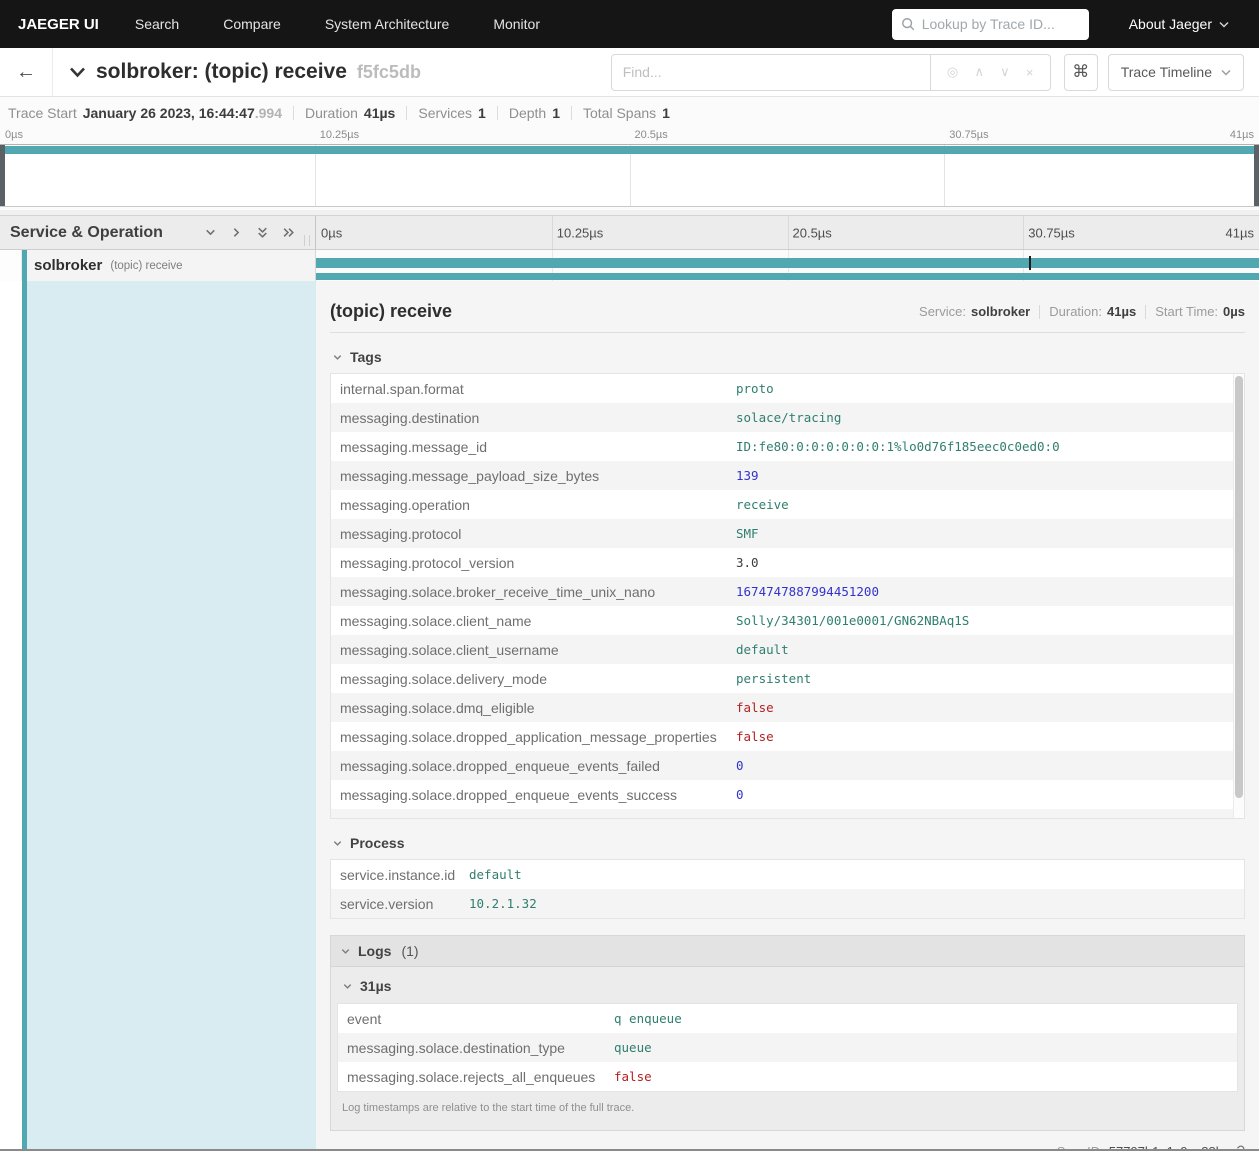  What do you see at coordinates (787, 903) in the screenshot?
I see `kv-row-service.version: service.version 10.2.1.32` at bounding box center [787, 903].